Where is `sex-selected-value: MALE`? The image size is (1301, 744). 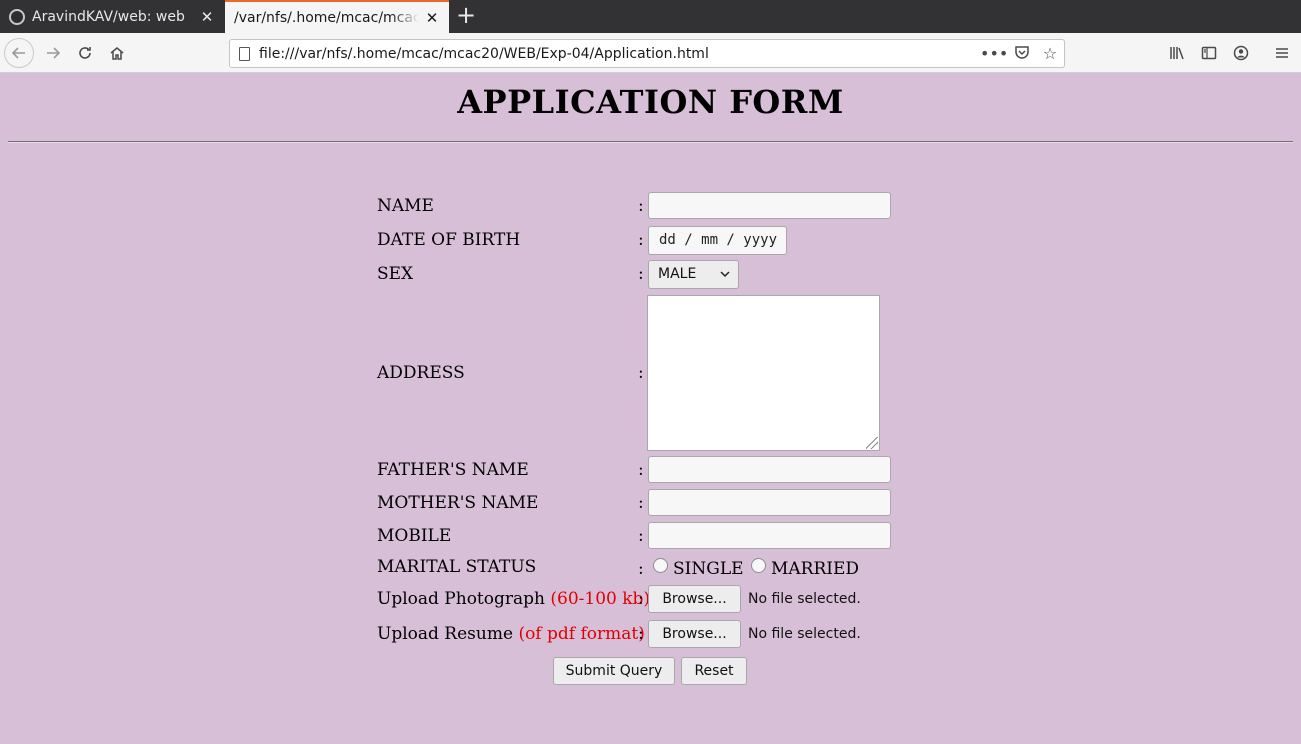 sex-selected-value: MALE is located at coordinates (677, 274).